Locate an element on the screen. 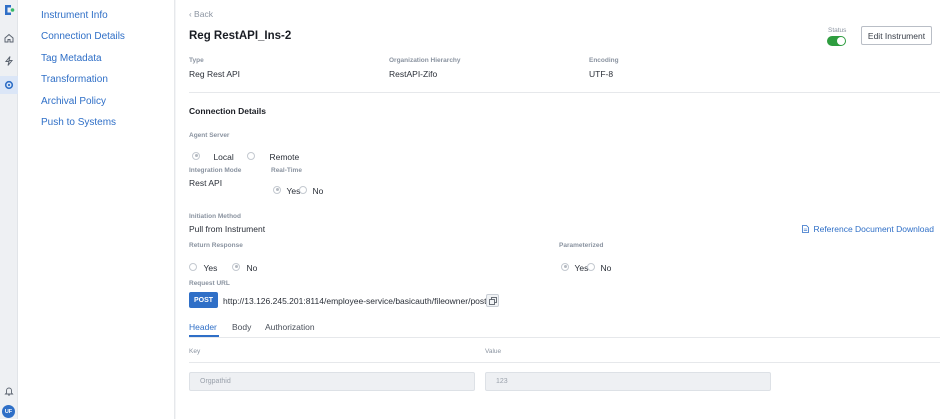  return-response-no-radio is located at coordinates (236, 266).